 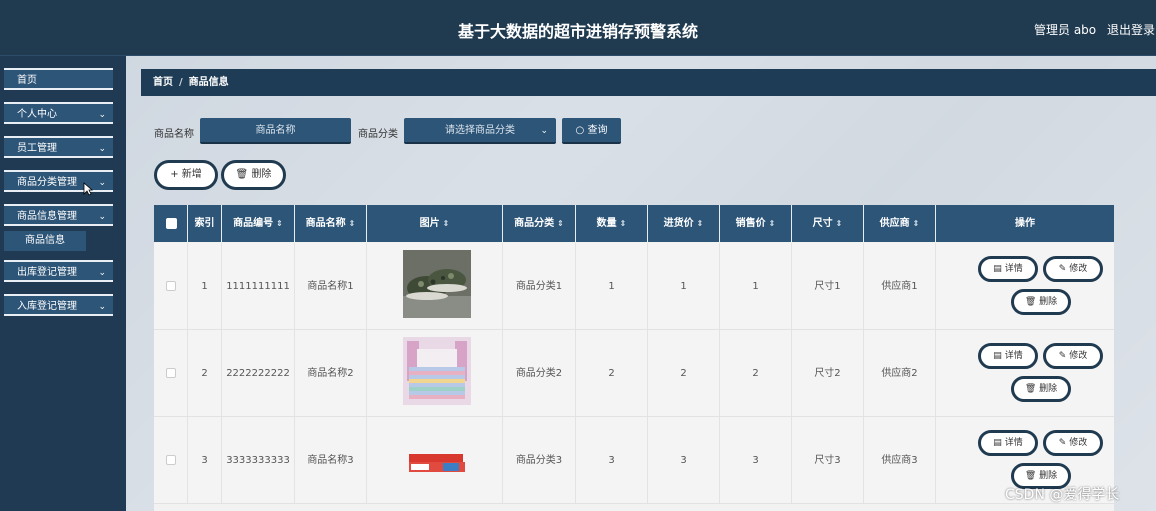 I want to click on cell-index: 3, so click(x=205, y=460).